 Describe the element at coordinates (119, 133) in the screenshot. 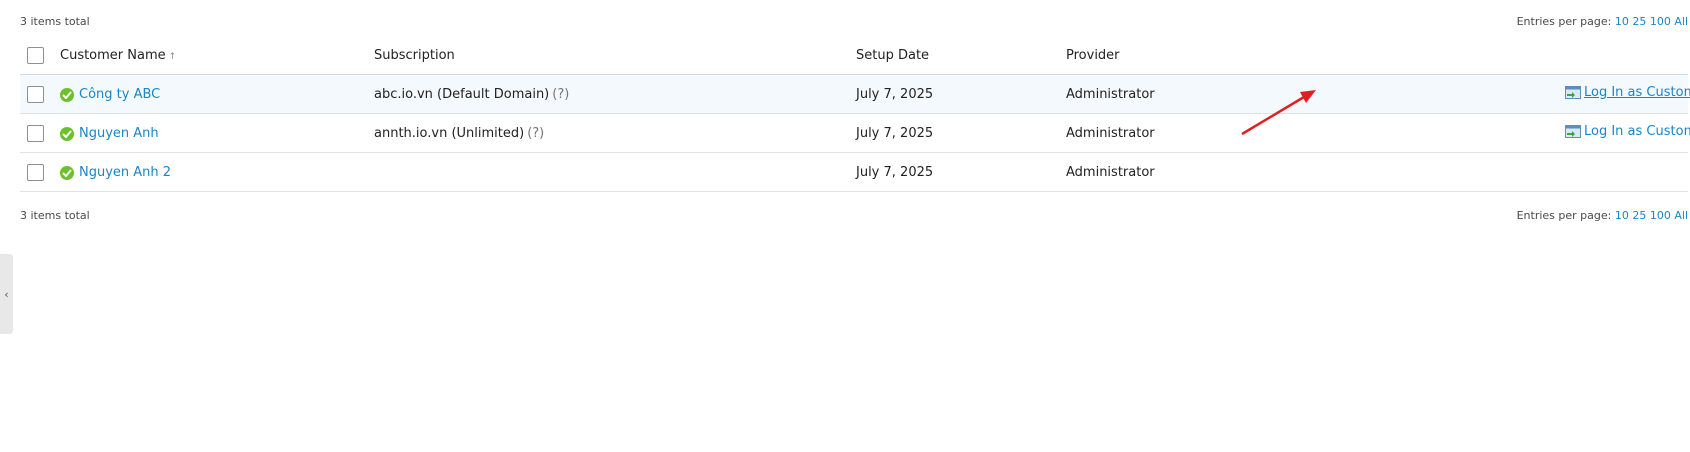

I see `customer-name-link: Nguyen Anh` at that location.